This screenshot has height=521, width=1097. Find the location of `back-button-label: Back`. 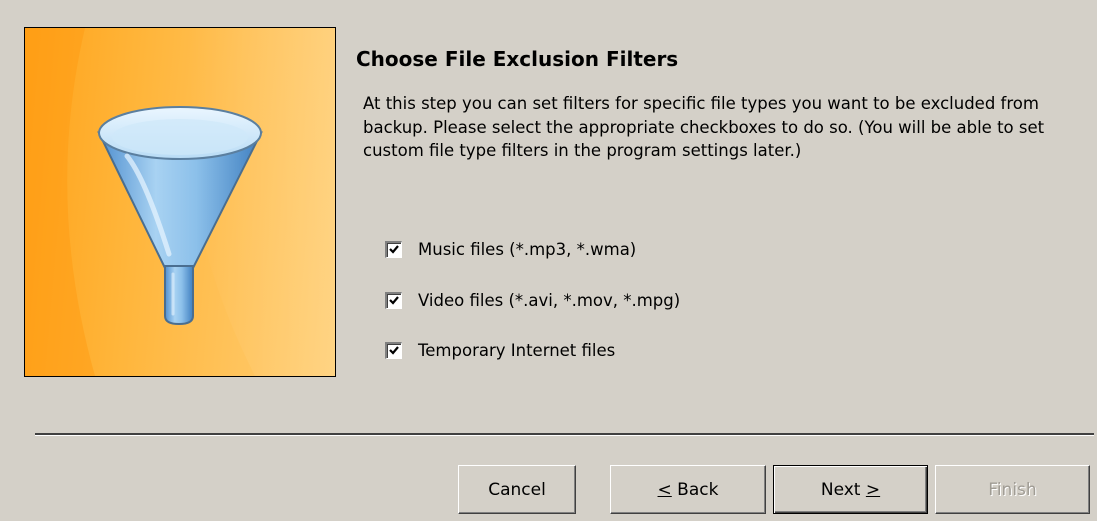

back-button-label: Back is located at coordinates (695, 489).